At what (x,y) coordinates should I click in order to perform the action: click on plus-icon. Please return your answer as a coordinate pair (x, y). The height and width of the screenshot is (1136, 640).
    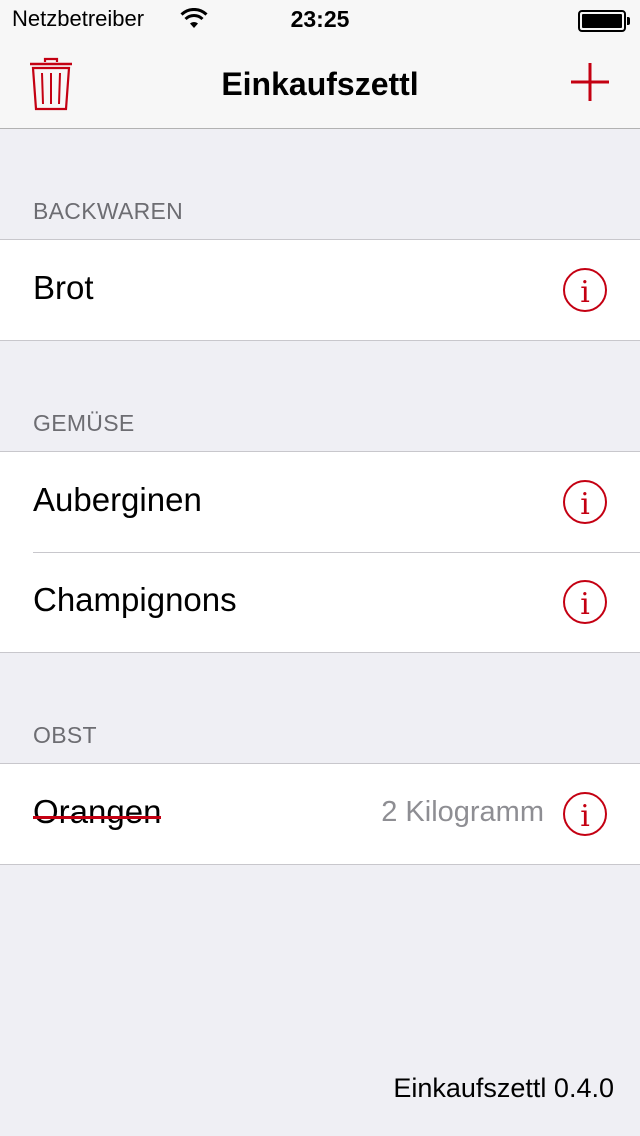
    Looking at the image, I should click on (590, 82).